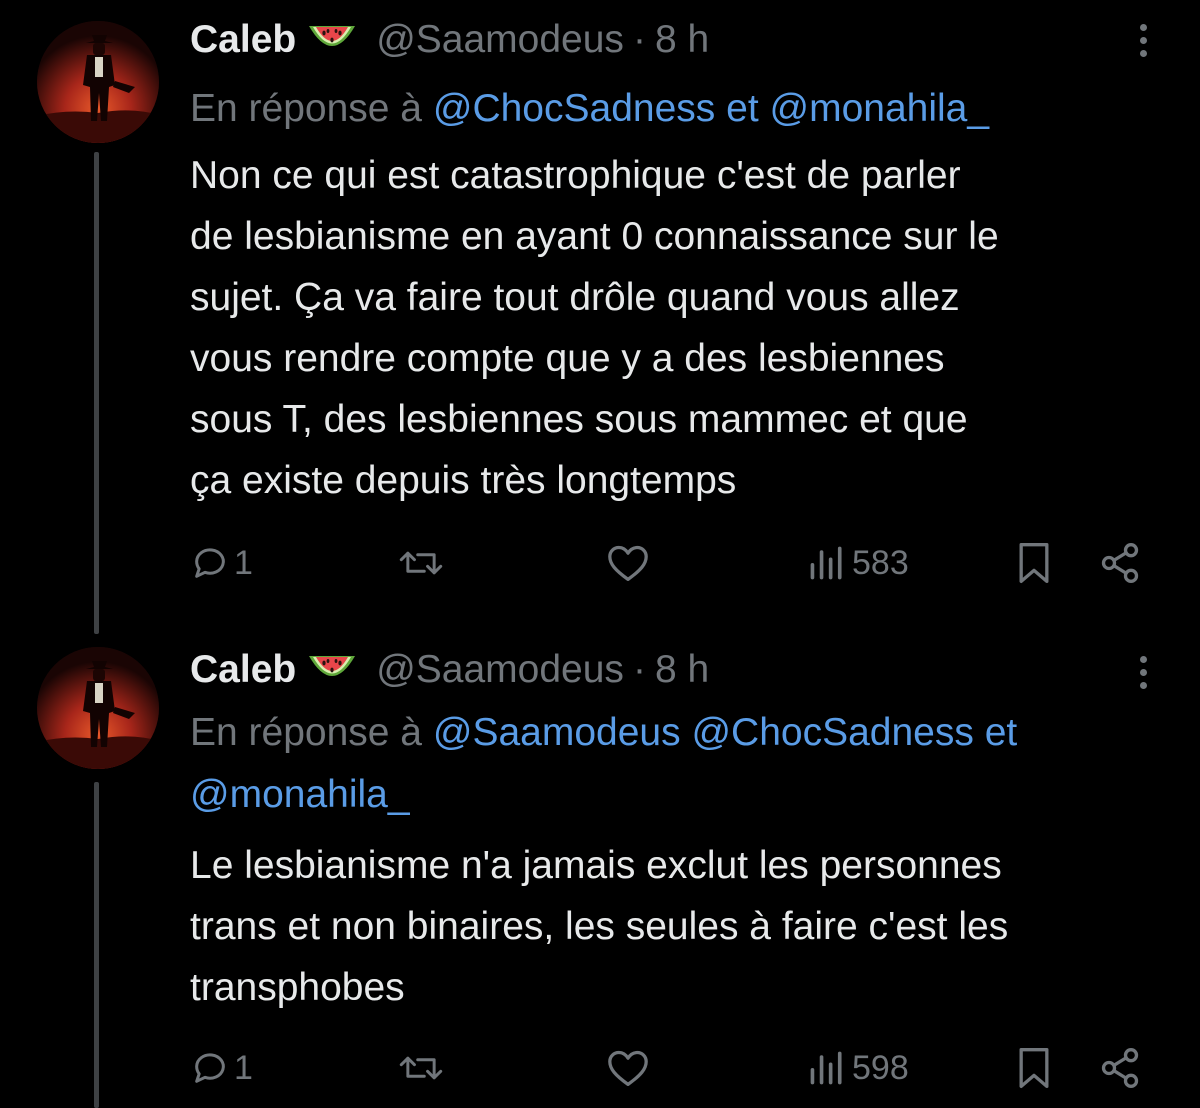 This screenshot has width=1200, height=1108. Describe the element at coordinates (880, 1067) in the screenshot. I see `views-count: 598` at that location.